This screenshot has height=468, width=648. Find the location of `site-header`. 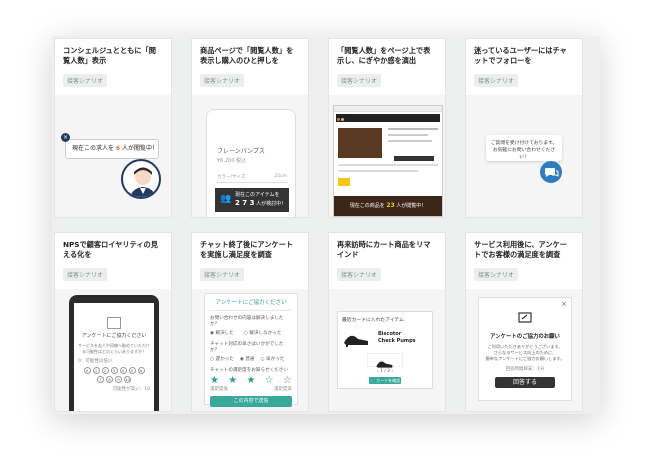

site-header is located at coordinates (388, 118).